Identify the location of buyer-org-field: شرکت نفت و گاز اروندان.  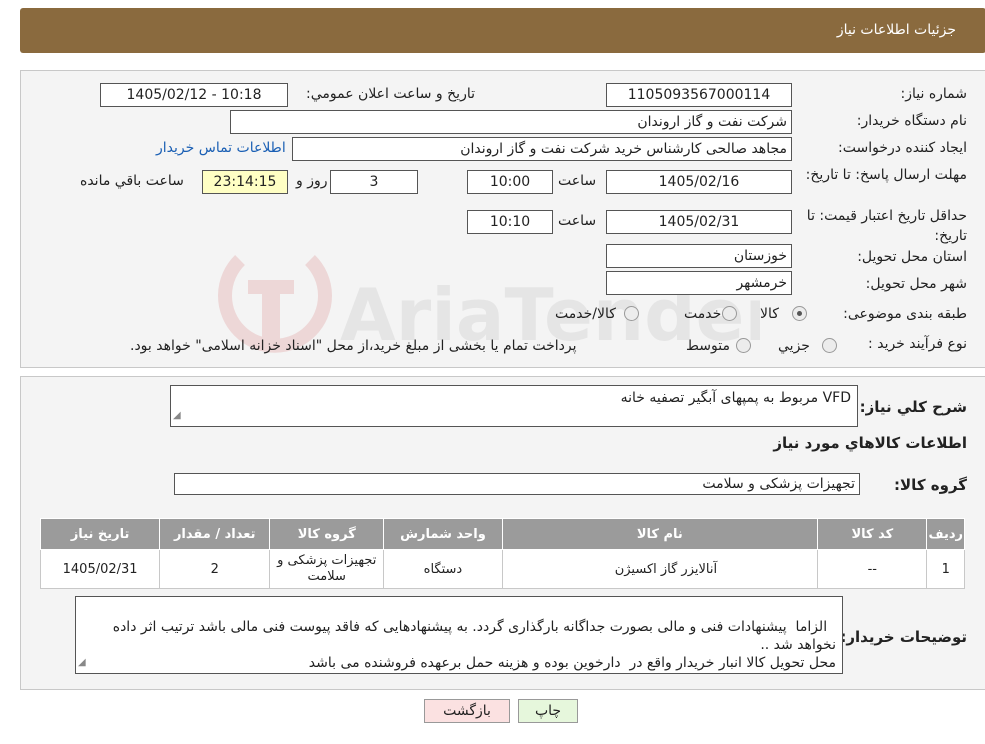
(511, 122).